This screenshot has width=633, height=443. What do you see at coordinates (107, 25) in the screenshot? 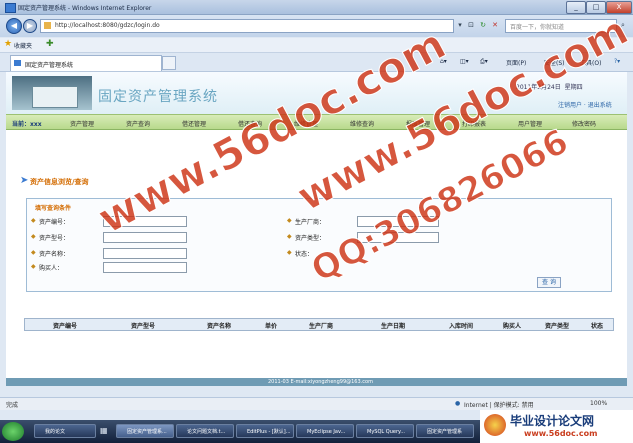
I see `address-url: http://localhost:8080/gdzc/login.do` at bounding box center [107, 25].